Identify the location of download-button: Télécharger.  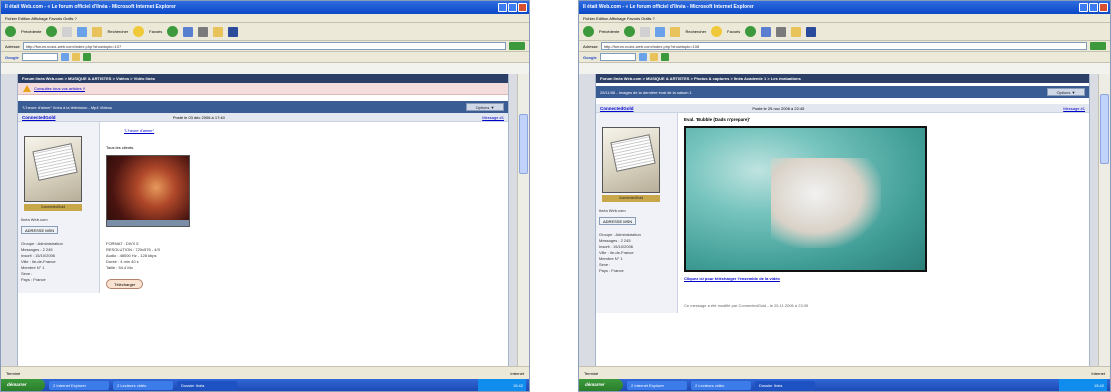
(125, 284).